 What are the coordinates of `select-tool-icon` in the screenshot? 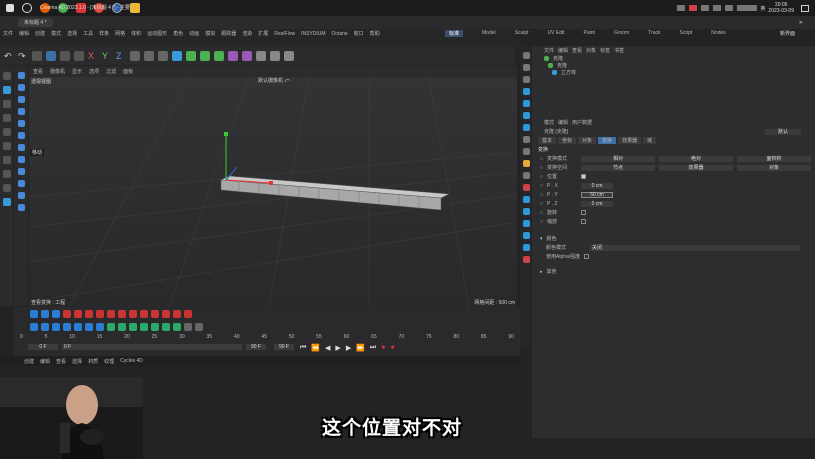 It's located at (37, 56).